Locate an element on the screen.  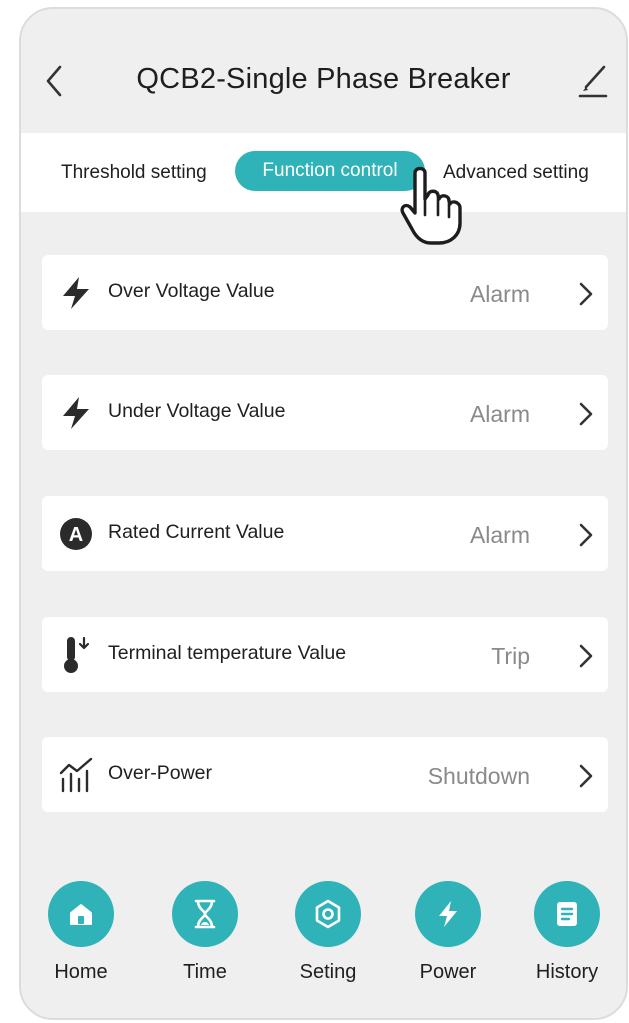
list-item-label: Under Voltage Value is located at coordinates (197, 411).